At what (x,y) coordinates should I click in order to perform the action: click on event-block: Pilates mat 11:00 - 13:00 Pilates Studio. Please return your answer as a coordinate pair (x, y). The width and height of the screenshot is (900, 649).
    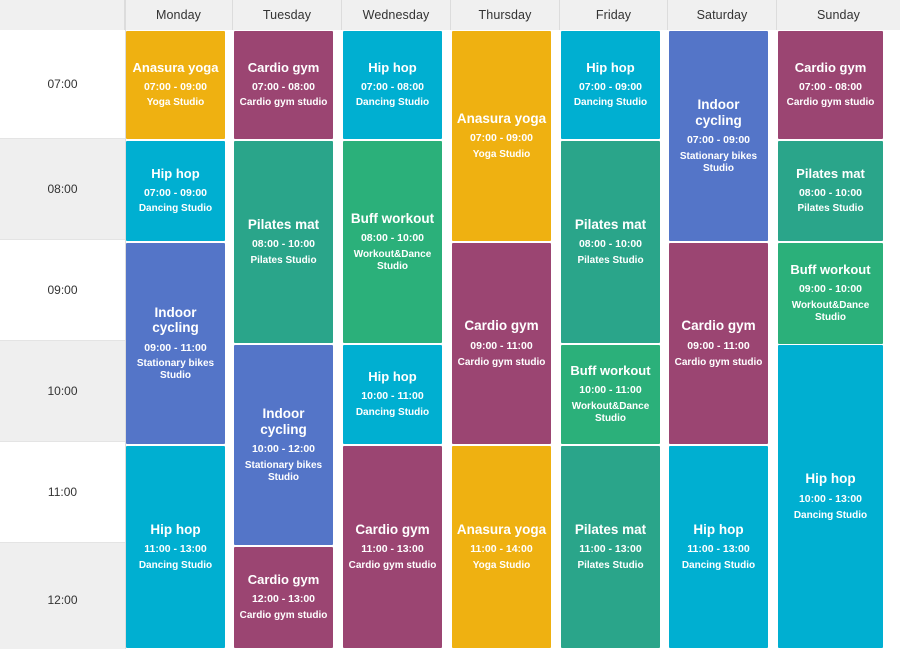
    Looking at the image, I should click on (610, 547).